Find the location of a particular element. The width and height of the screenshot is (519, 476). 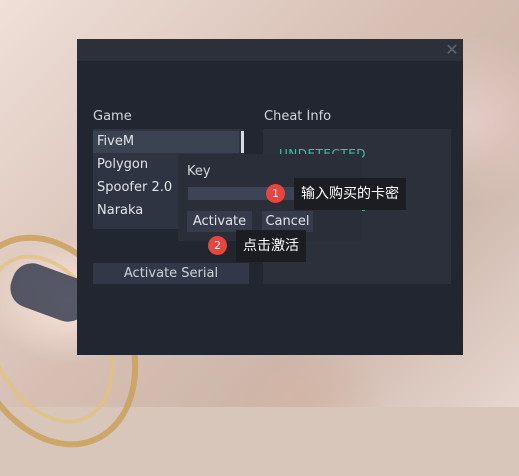

cheat-info-label: Cheat Info is located at coordinates (298, 116).